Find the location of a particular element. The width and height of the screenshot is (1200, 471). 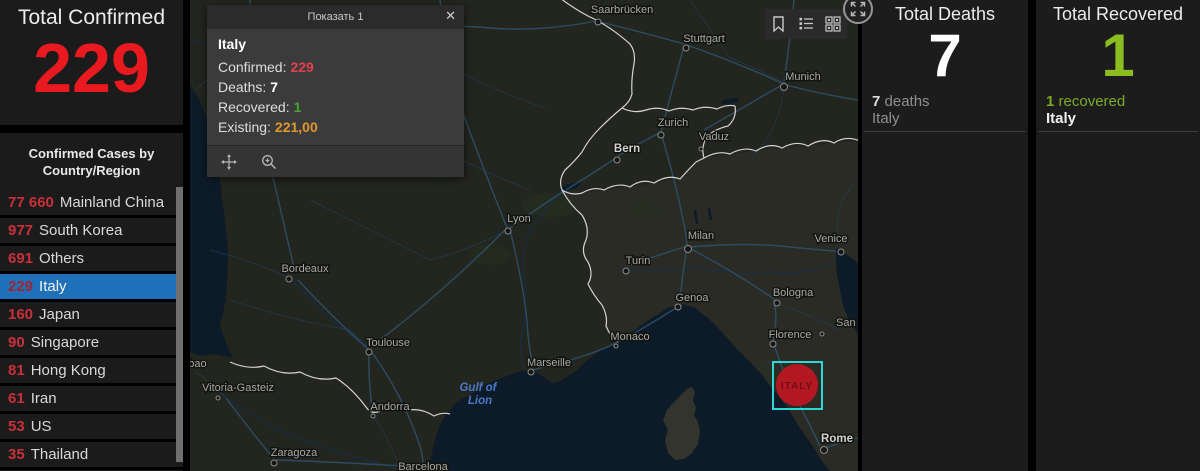

map-city-label: Stuttgart is located at coordinates (704, 39).